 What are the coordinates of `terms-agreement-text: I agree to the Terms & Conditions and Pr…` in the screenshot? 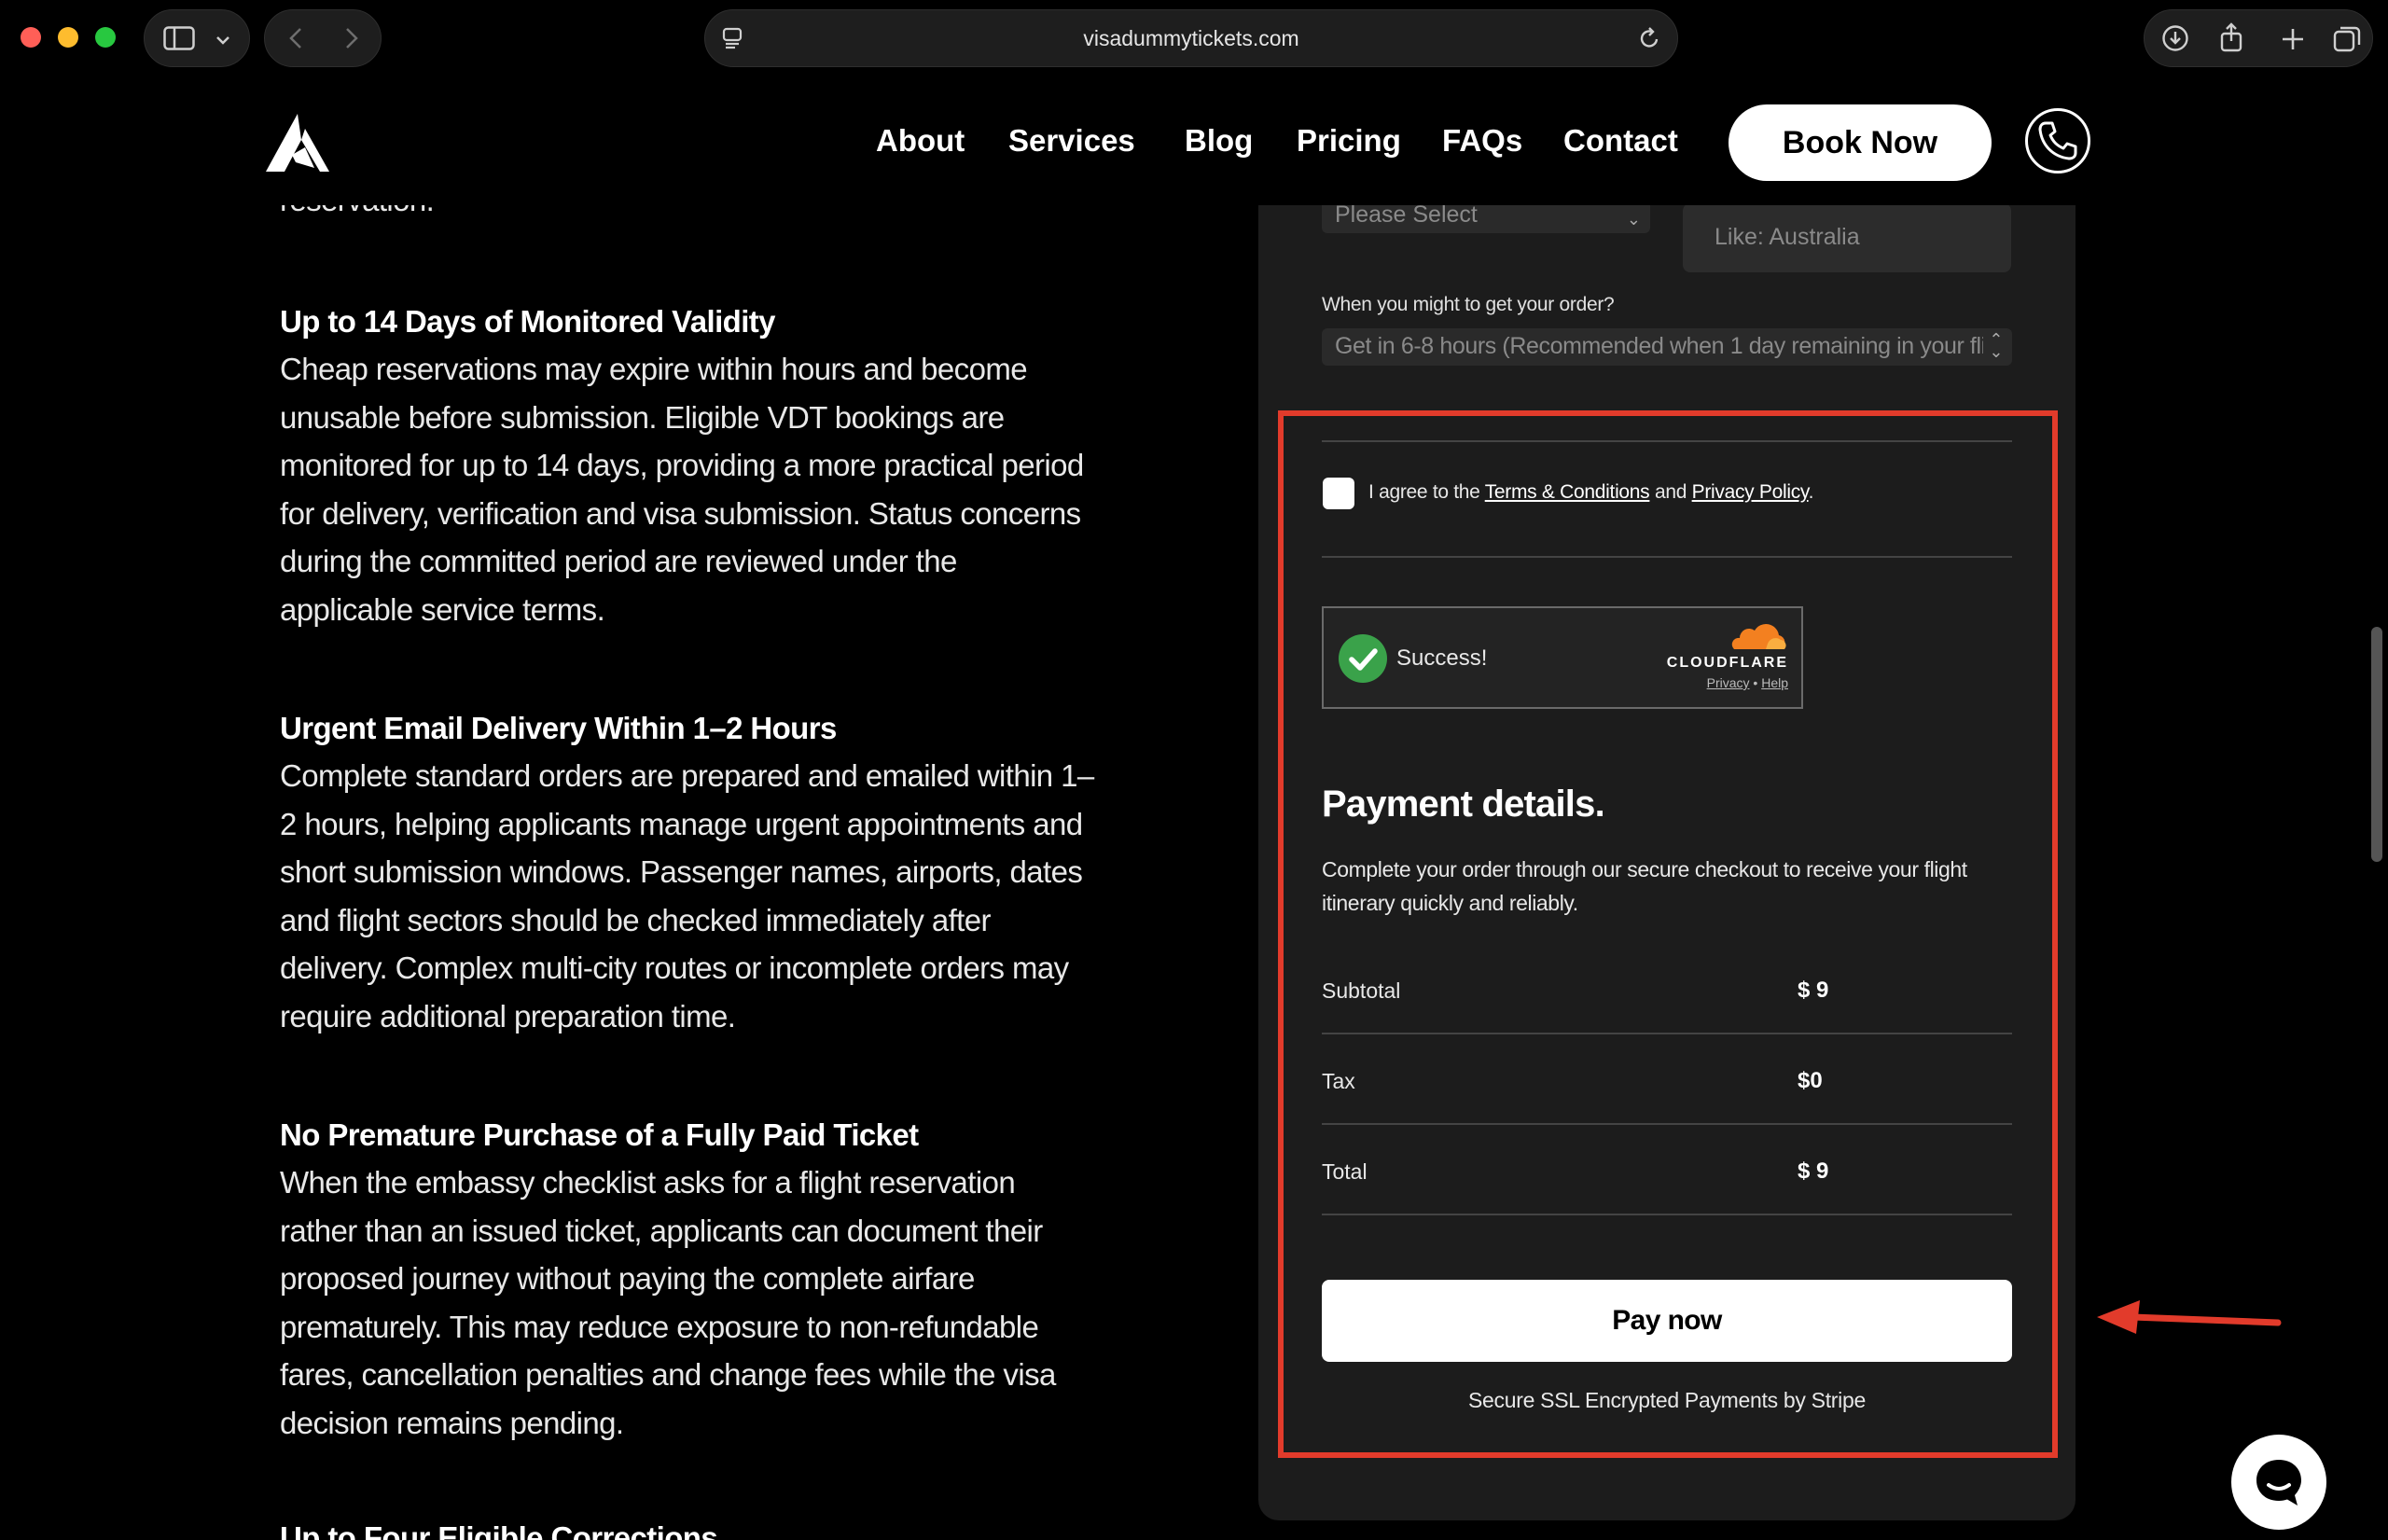 It's located at (1591, 492).